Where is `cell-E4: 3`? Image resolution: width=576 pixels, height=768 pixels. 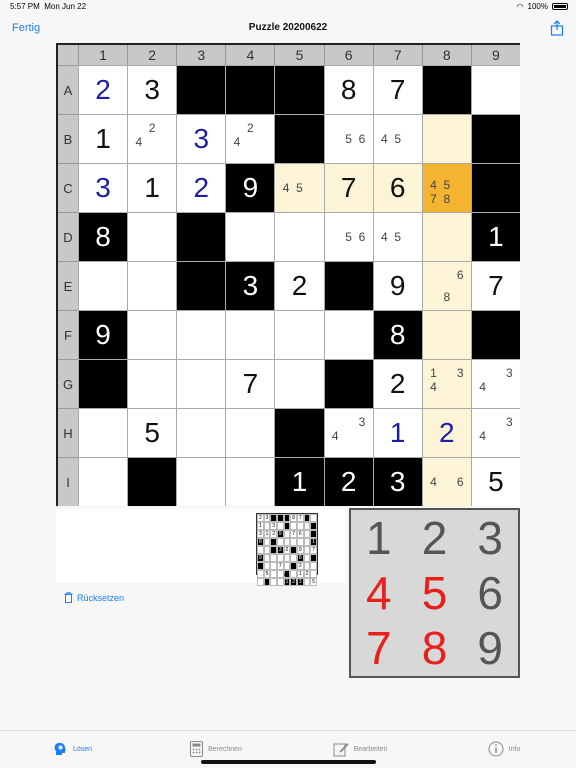 cell-E4: 3 is located at coordinates (250, 285).